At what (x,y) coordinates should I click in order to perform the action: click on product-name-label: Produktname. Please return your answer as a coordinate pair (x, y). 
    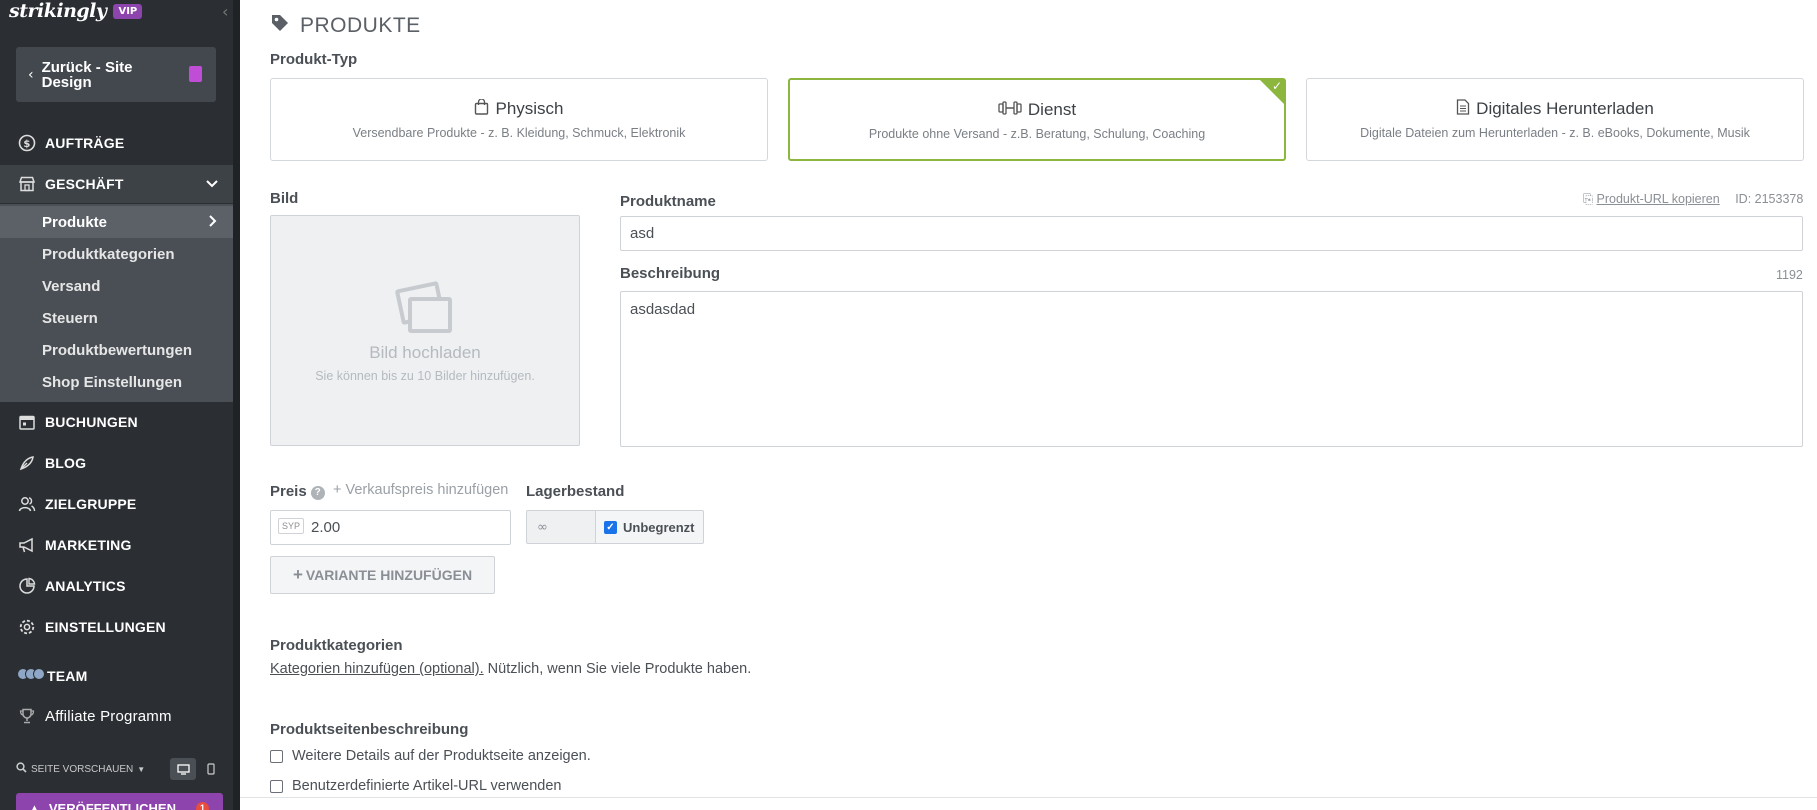
    Looking at the image, I should click on (668, 201).